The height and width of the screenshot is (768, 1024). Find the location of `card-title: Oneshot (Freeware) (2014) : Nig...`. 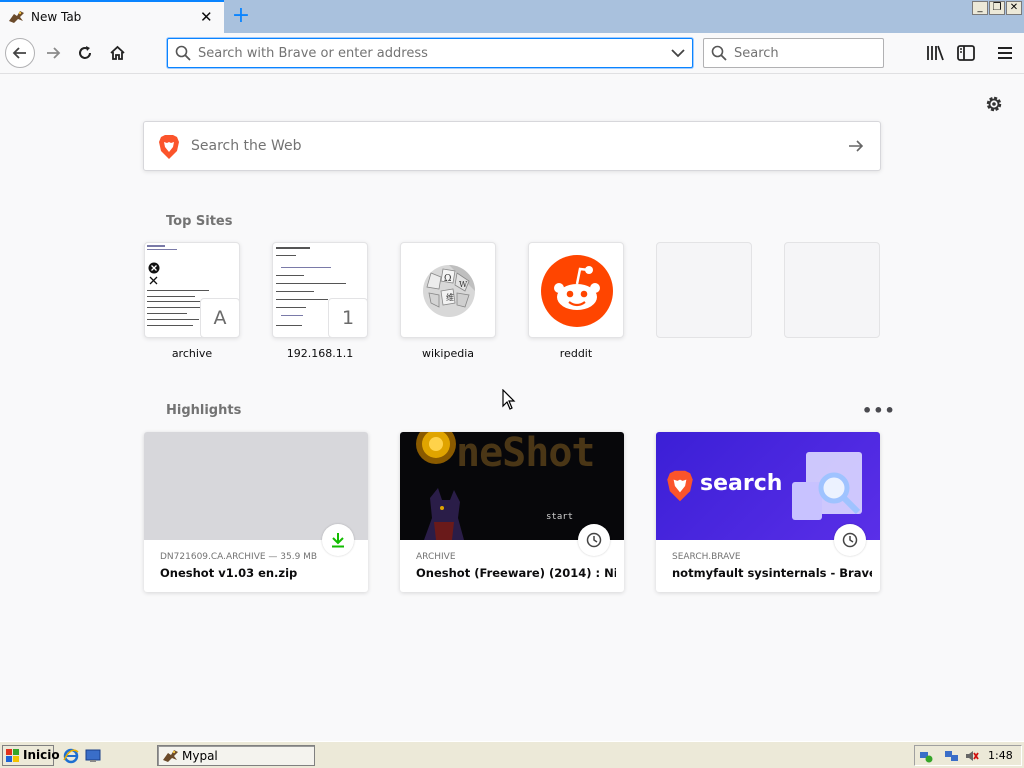

card-title: Oneshot (Freeware) (2014) : Nig... is located at coordinates (516, 573).